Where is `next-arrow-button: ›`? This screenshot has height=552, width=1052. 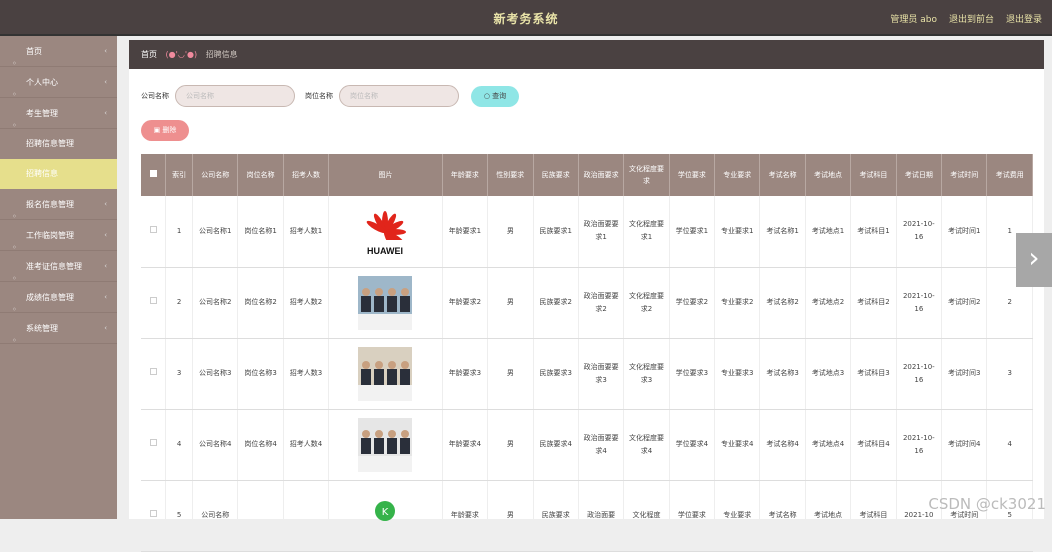
next-arrow-button: › is located at coordinates (1034, 260).